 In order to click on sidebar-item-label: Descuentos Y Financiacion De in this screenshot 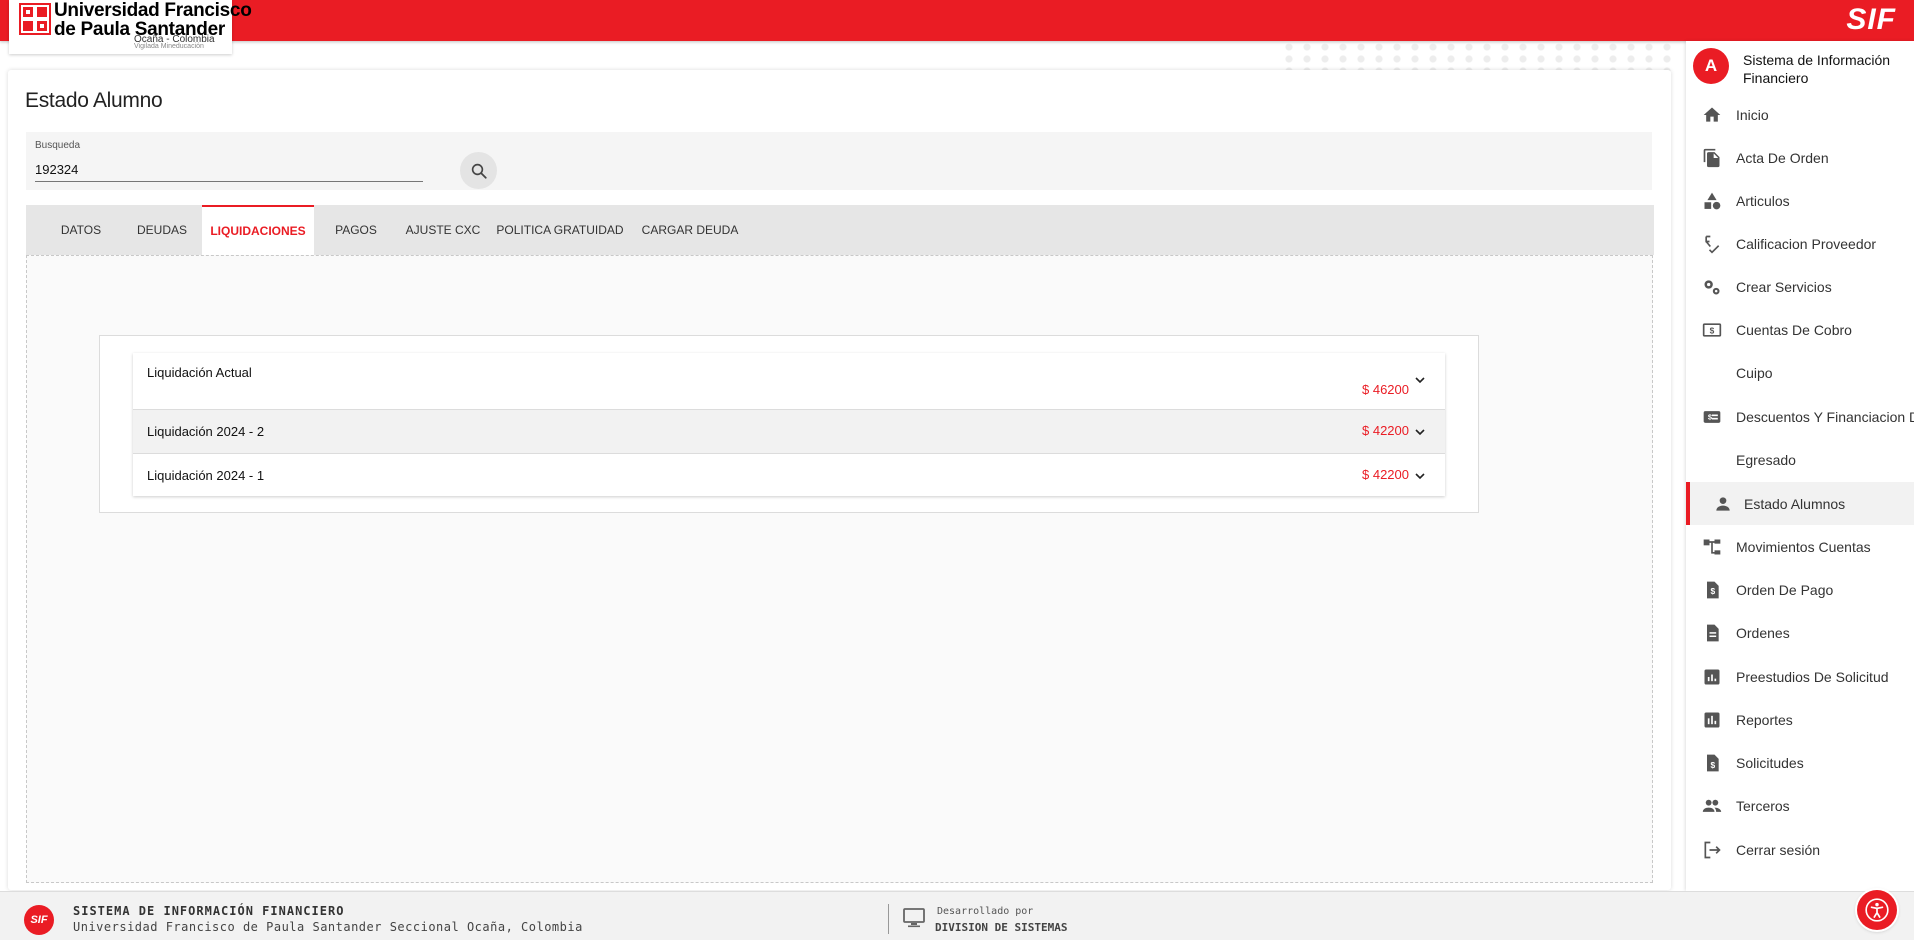, I will do `click(1825, 416)`.